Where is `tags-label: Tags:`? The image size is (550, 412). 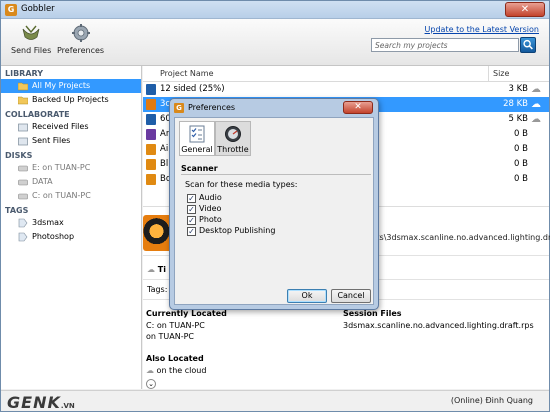 tags-label: Tags: is located at coordinates (157, 289).